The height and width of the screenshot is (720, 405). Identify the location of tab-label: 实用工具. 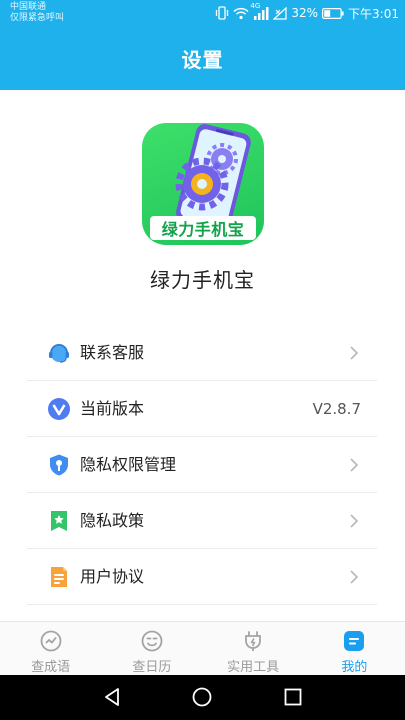
(253, 667).